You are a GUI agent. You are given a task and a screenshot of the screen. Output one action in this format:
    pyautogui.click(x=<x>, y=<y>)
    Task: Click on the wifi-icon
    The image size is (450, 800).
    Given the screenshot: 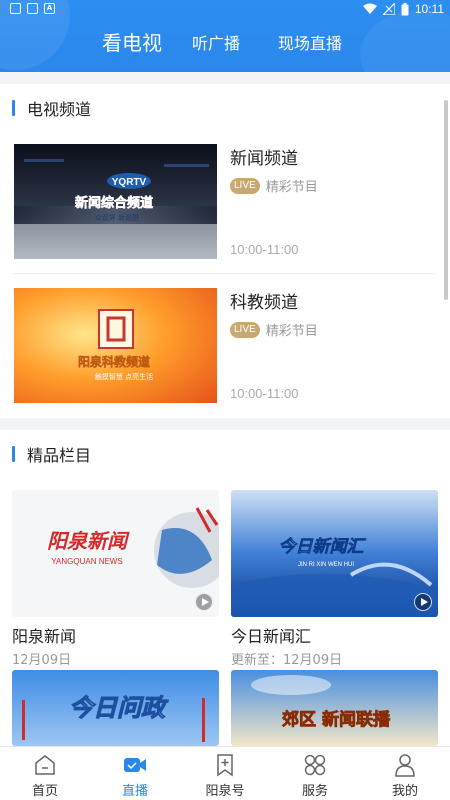 What is the action you would take?
    pyautogui.click(x=369, y=8)
    